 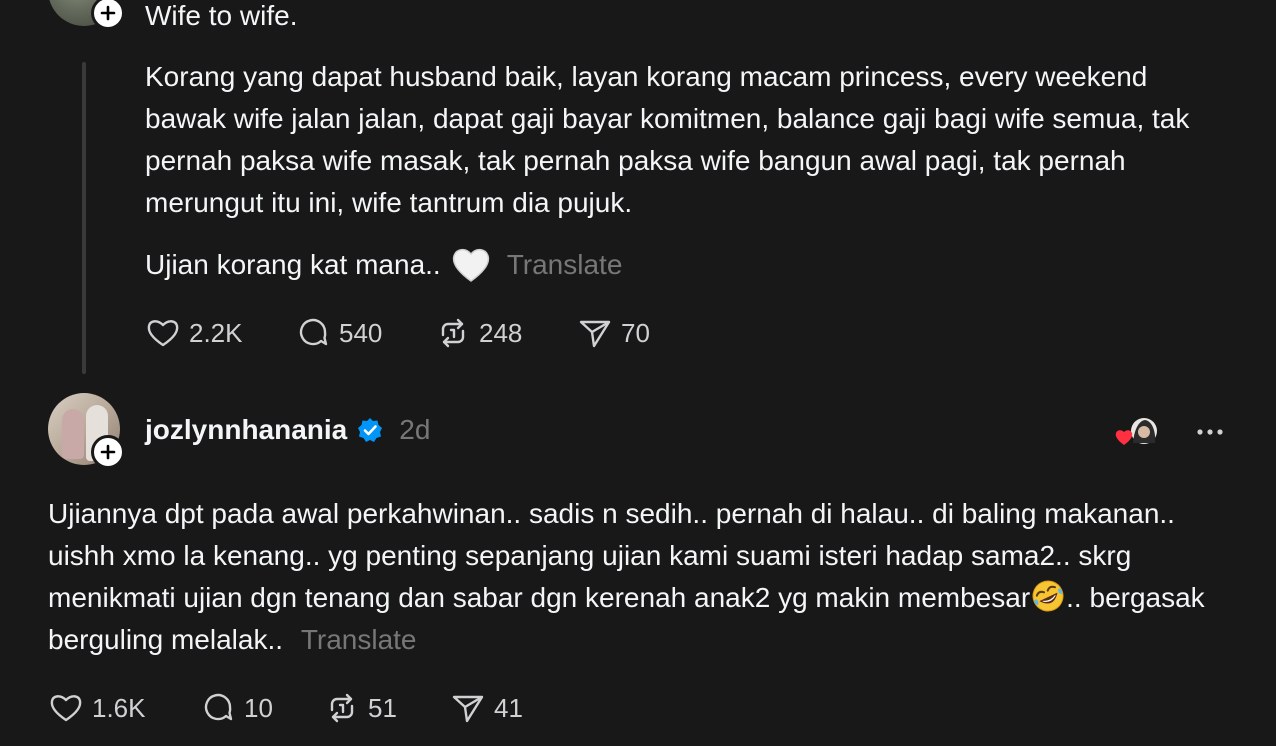 I want to click on post-title: Wife to wife., so click(x=221, y=15).